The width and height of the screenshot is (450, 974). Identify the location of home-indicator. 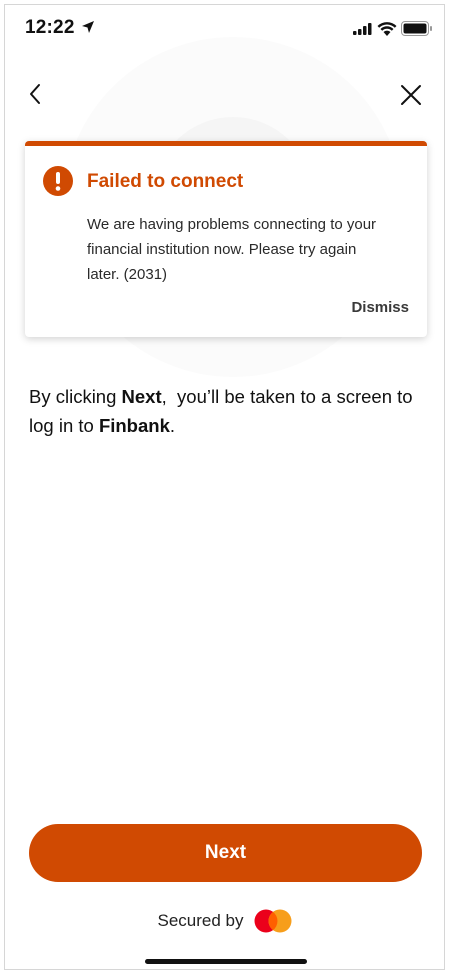
(226, 961).